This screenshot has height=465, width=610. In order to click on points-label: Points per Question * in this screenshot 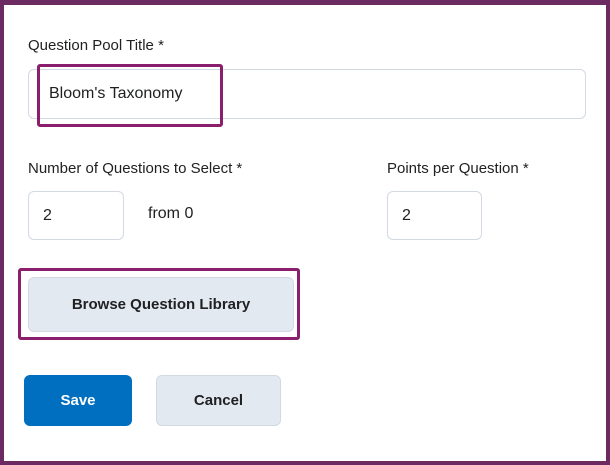, I will do `click(458, 168)`.